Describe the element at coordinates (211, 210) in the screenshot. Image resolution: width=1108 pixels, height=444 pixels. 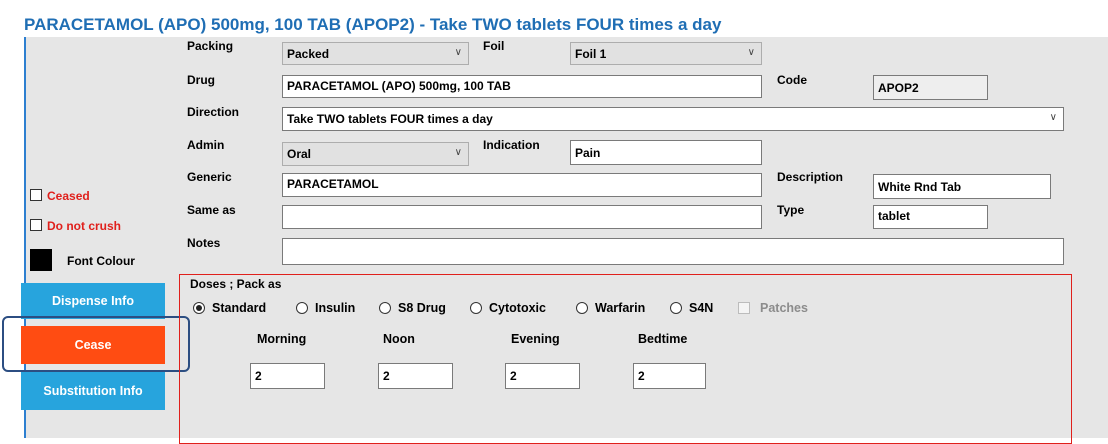
I see `same-as-label: Same as` at that location.